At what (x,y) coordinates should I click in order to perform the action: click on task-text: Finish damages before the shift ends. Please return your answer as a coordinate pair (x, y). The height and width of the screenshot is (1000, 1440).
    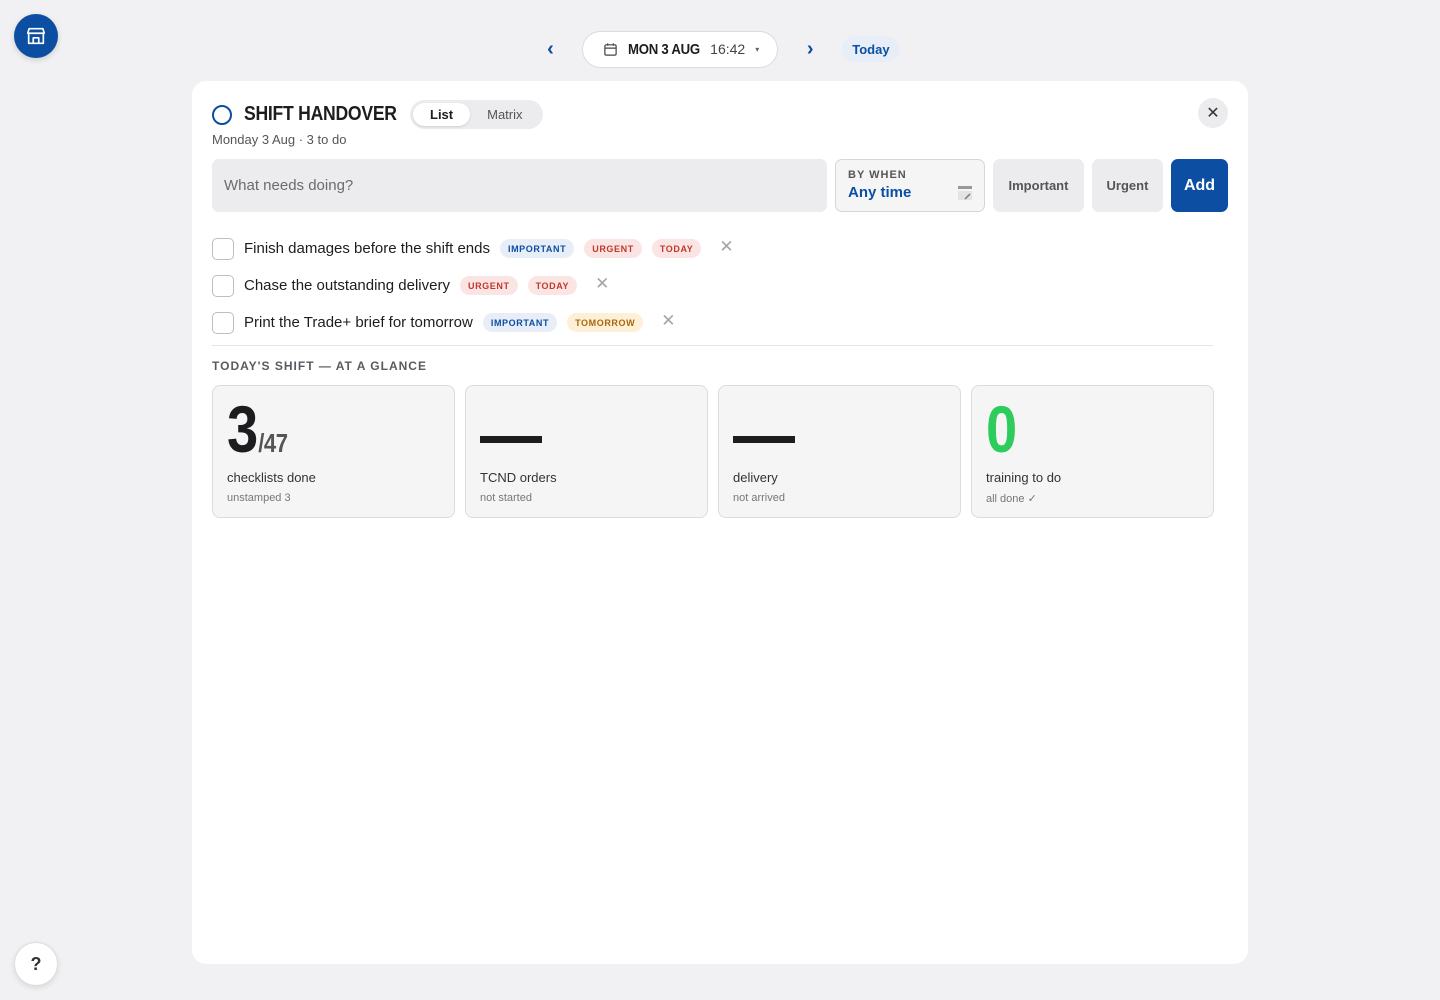
    Looking at the image, I should click on (367, 248).